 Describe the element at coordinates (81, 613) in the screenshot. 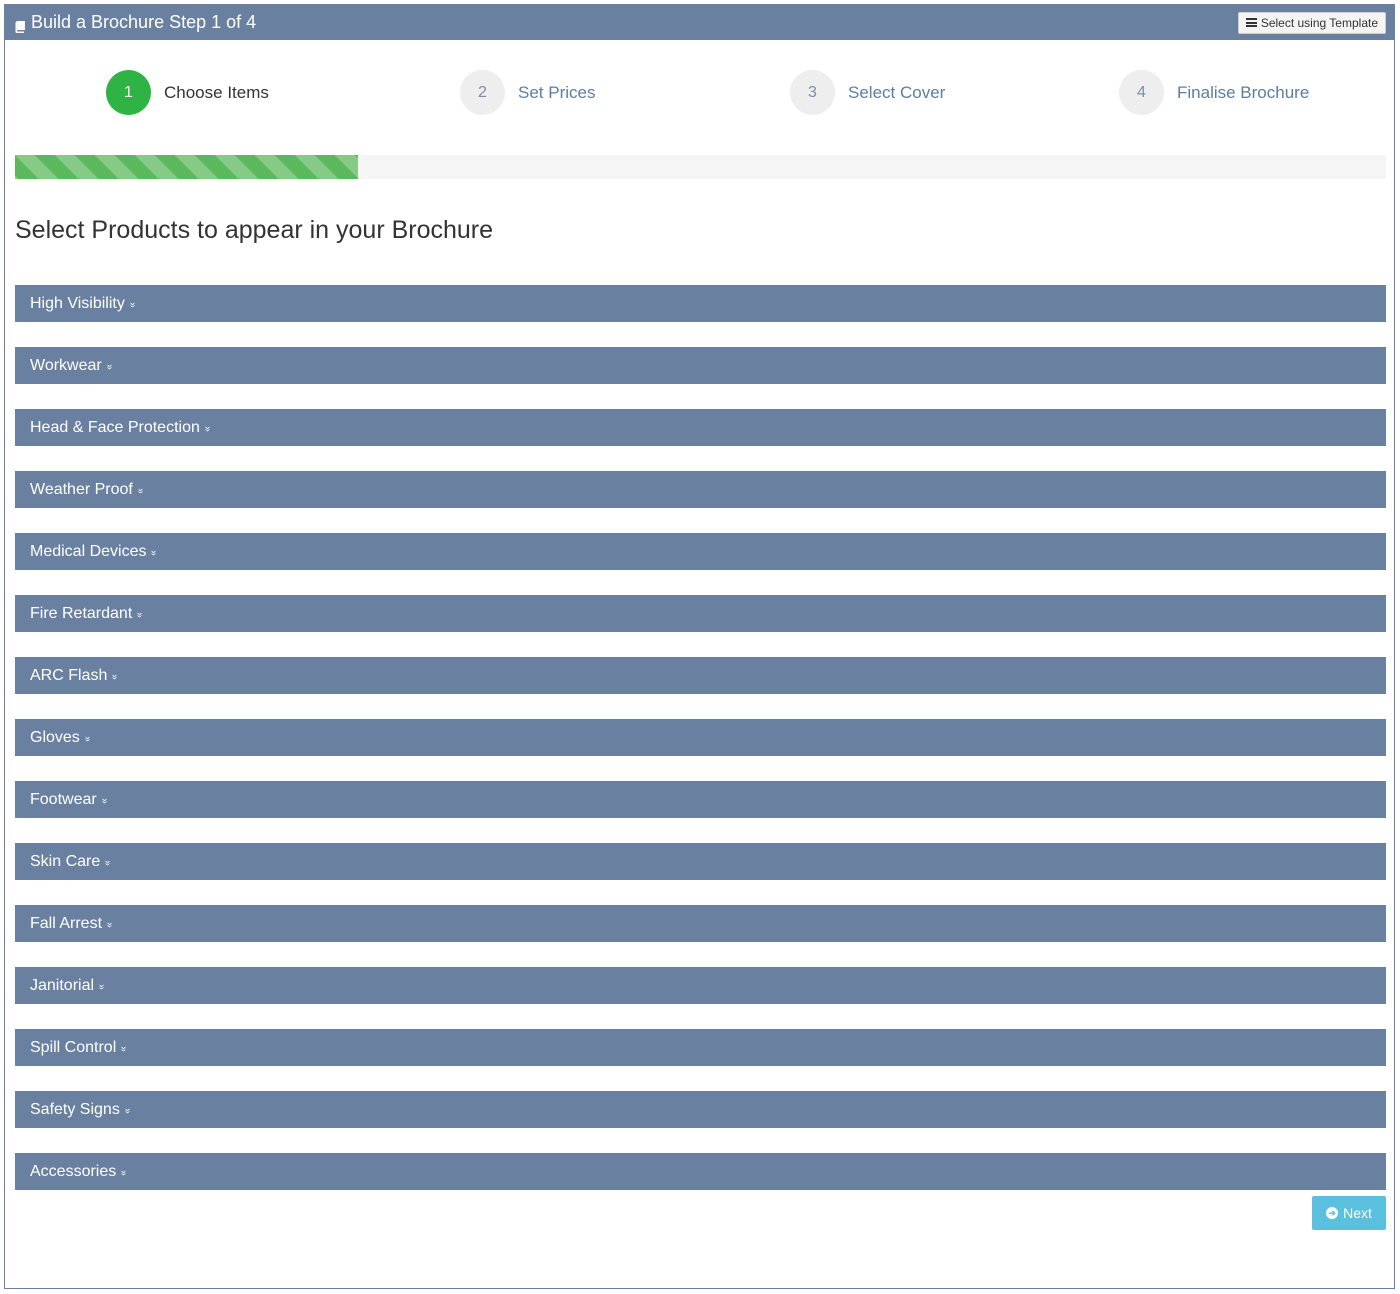

I see `category-label: Fire Retardant` at that location.